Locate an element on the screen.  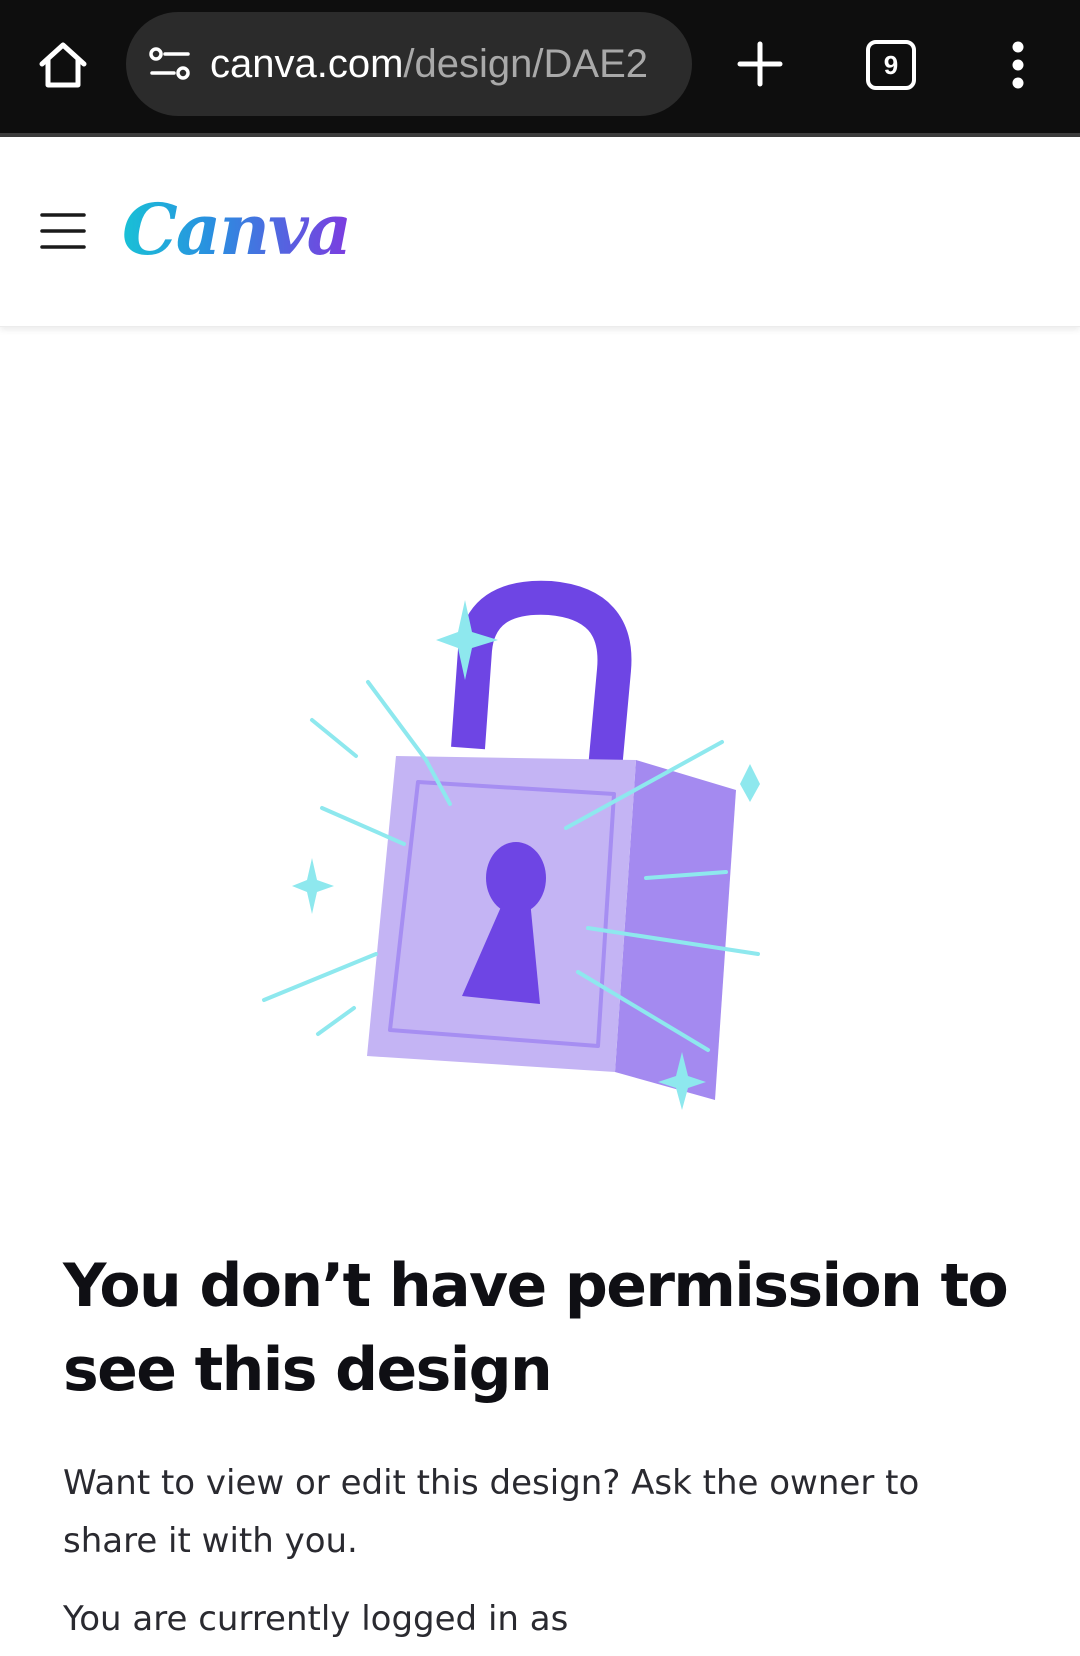
url-text: canva.com/design/DAE2 is located at coordinates (443, 64).